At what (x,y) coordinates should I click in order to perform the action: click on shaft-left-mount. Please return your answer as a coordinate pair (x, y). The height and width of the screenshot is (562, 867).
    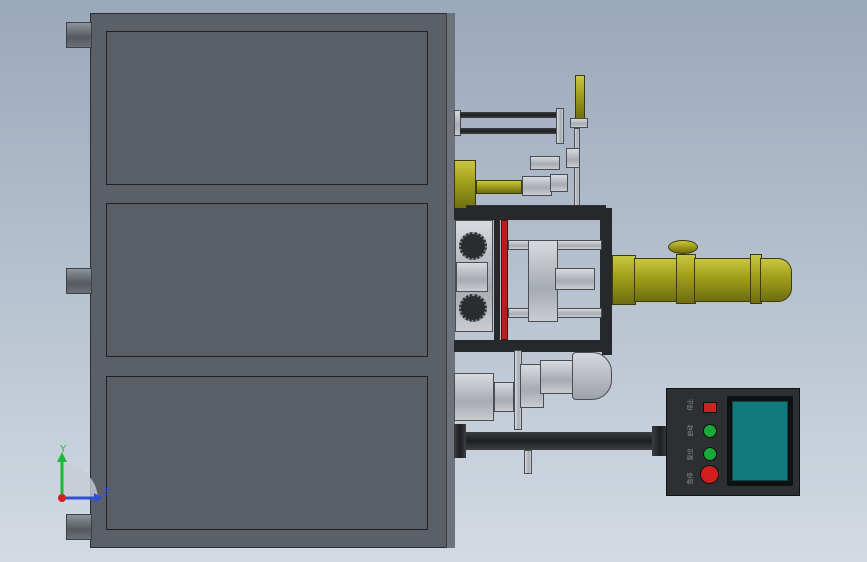
    Looking at the image, I should click on (460, 441).